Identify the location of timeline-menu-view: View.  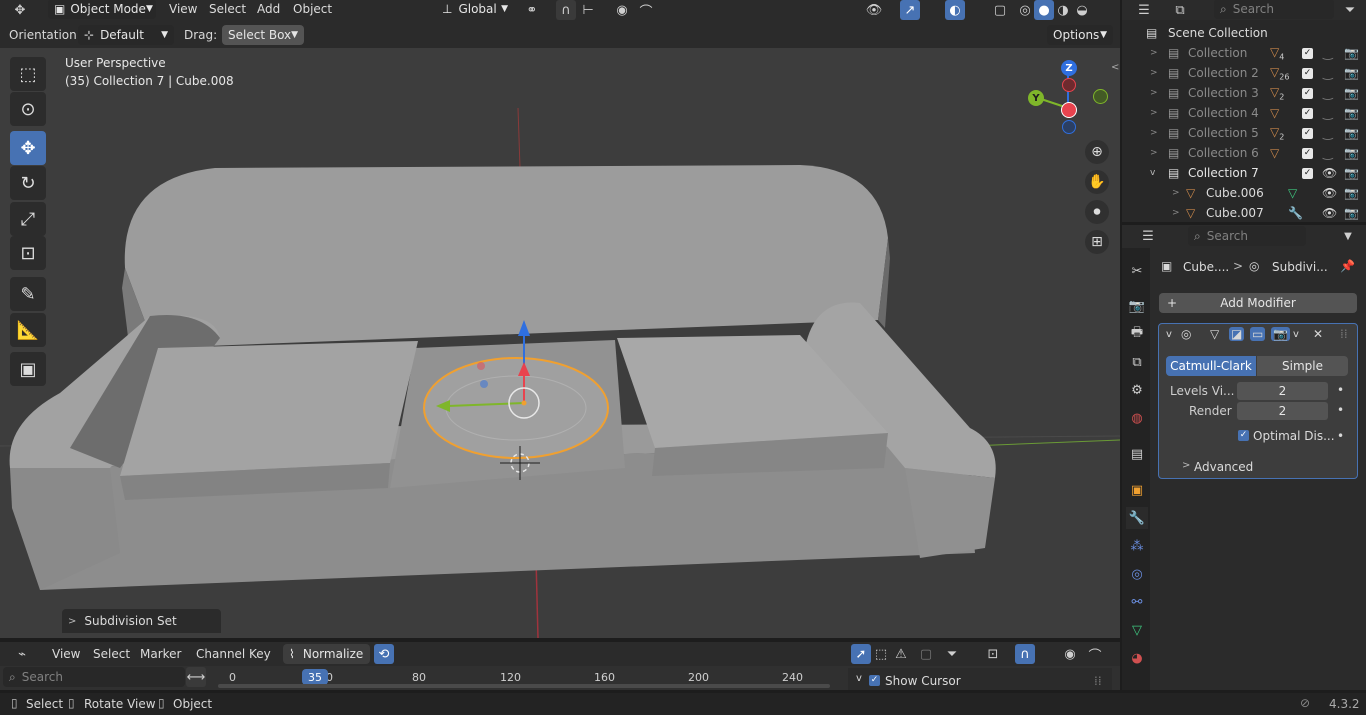
(66, 654).